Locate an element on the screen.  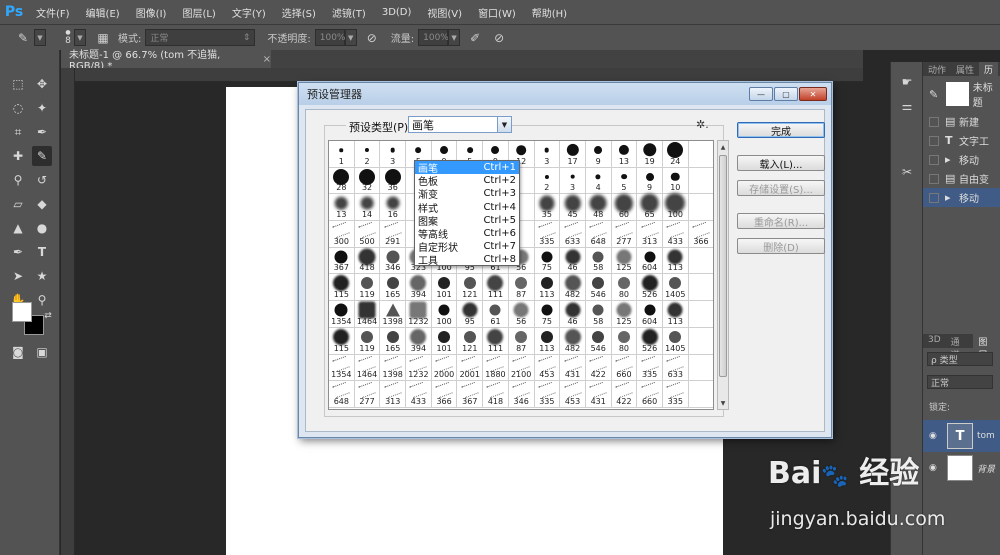
clone-stamp-icon: ⚲ is located at coordinates (18, 180).